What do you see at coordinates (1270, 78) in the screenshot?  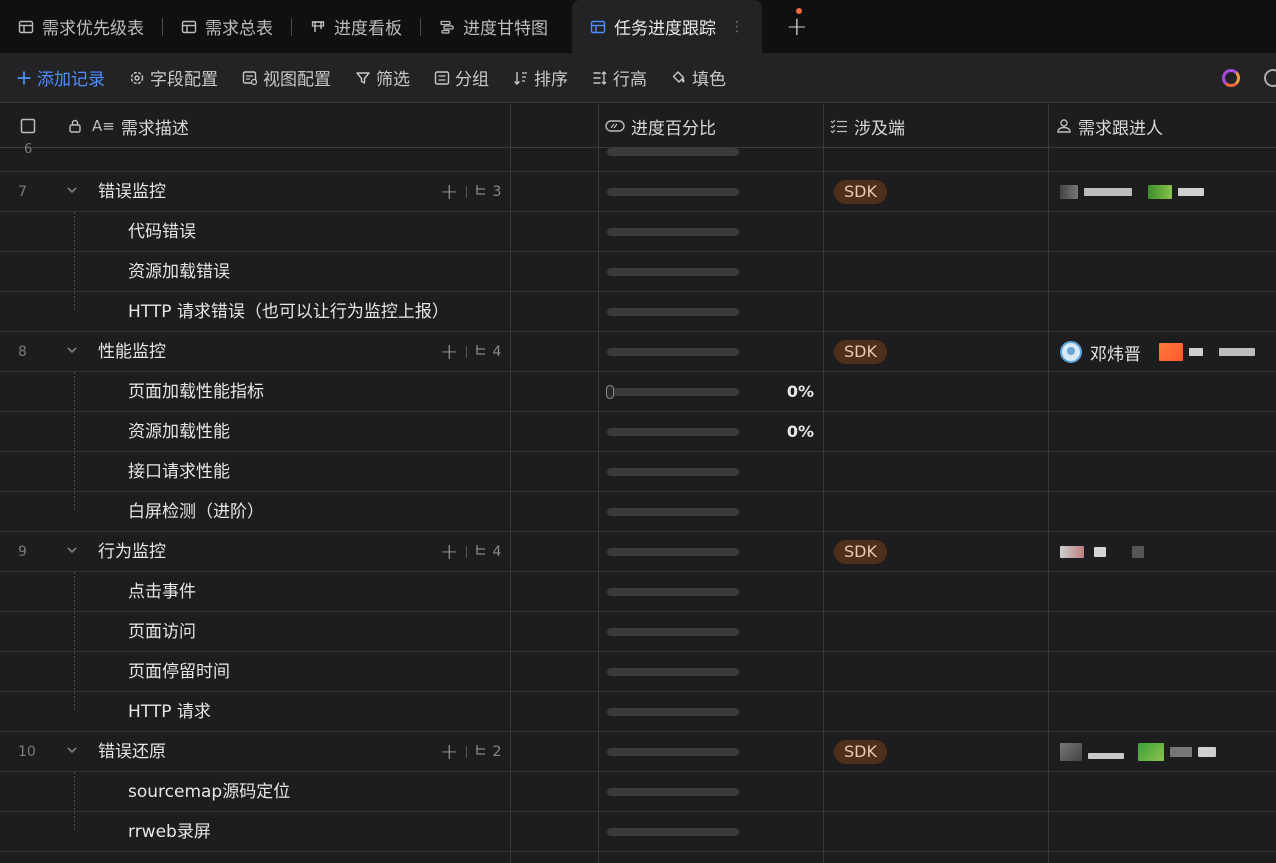 I see `history-icon` at bounding box center [1270, 78].